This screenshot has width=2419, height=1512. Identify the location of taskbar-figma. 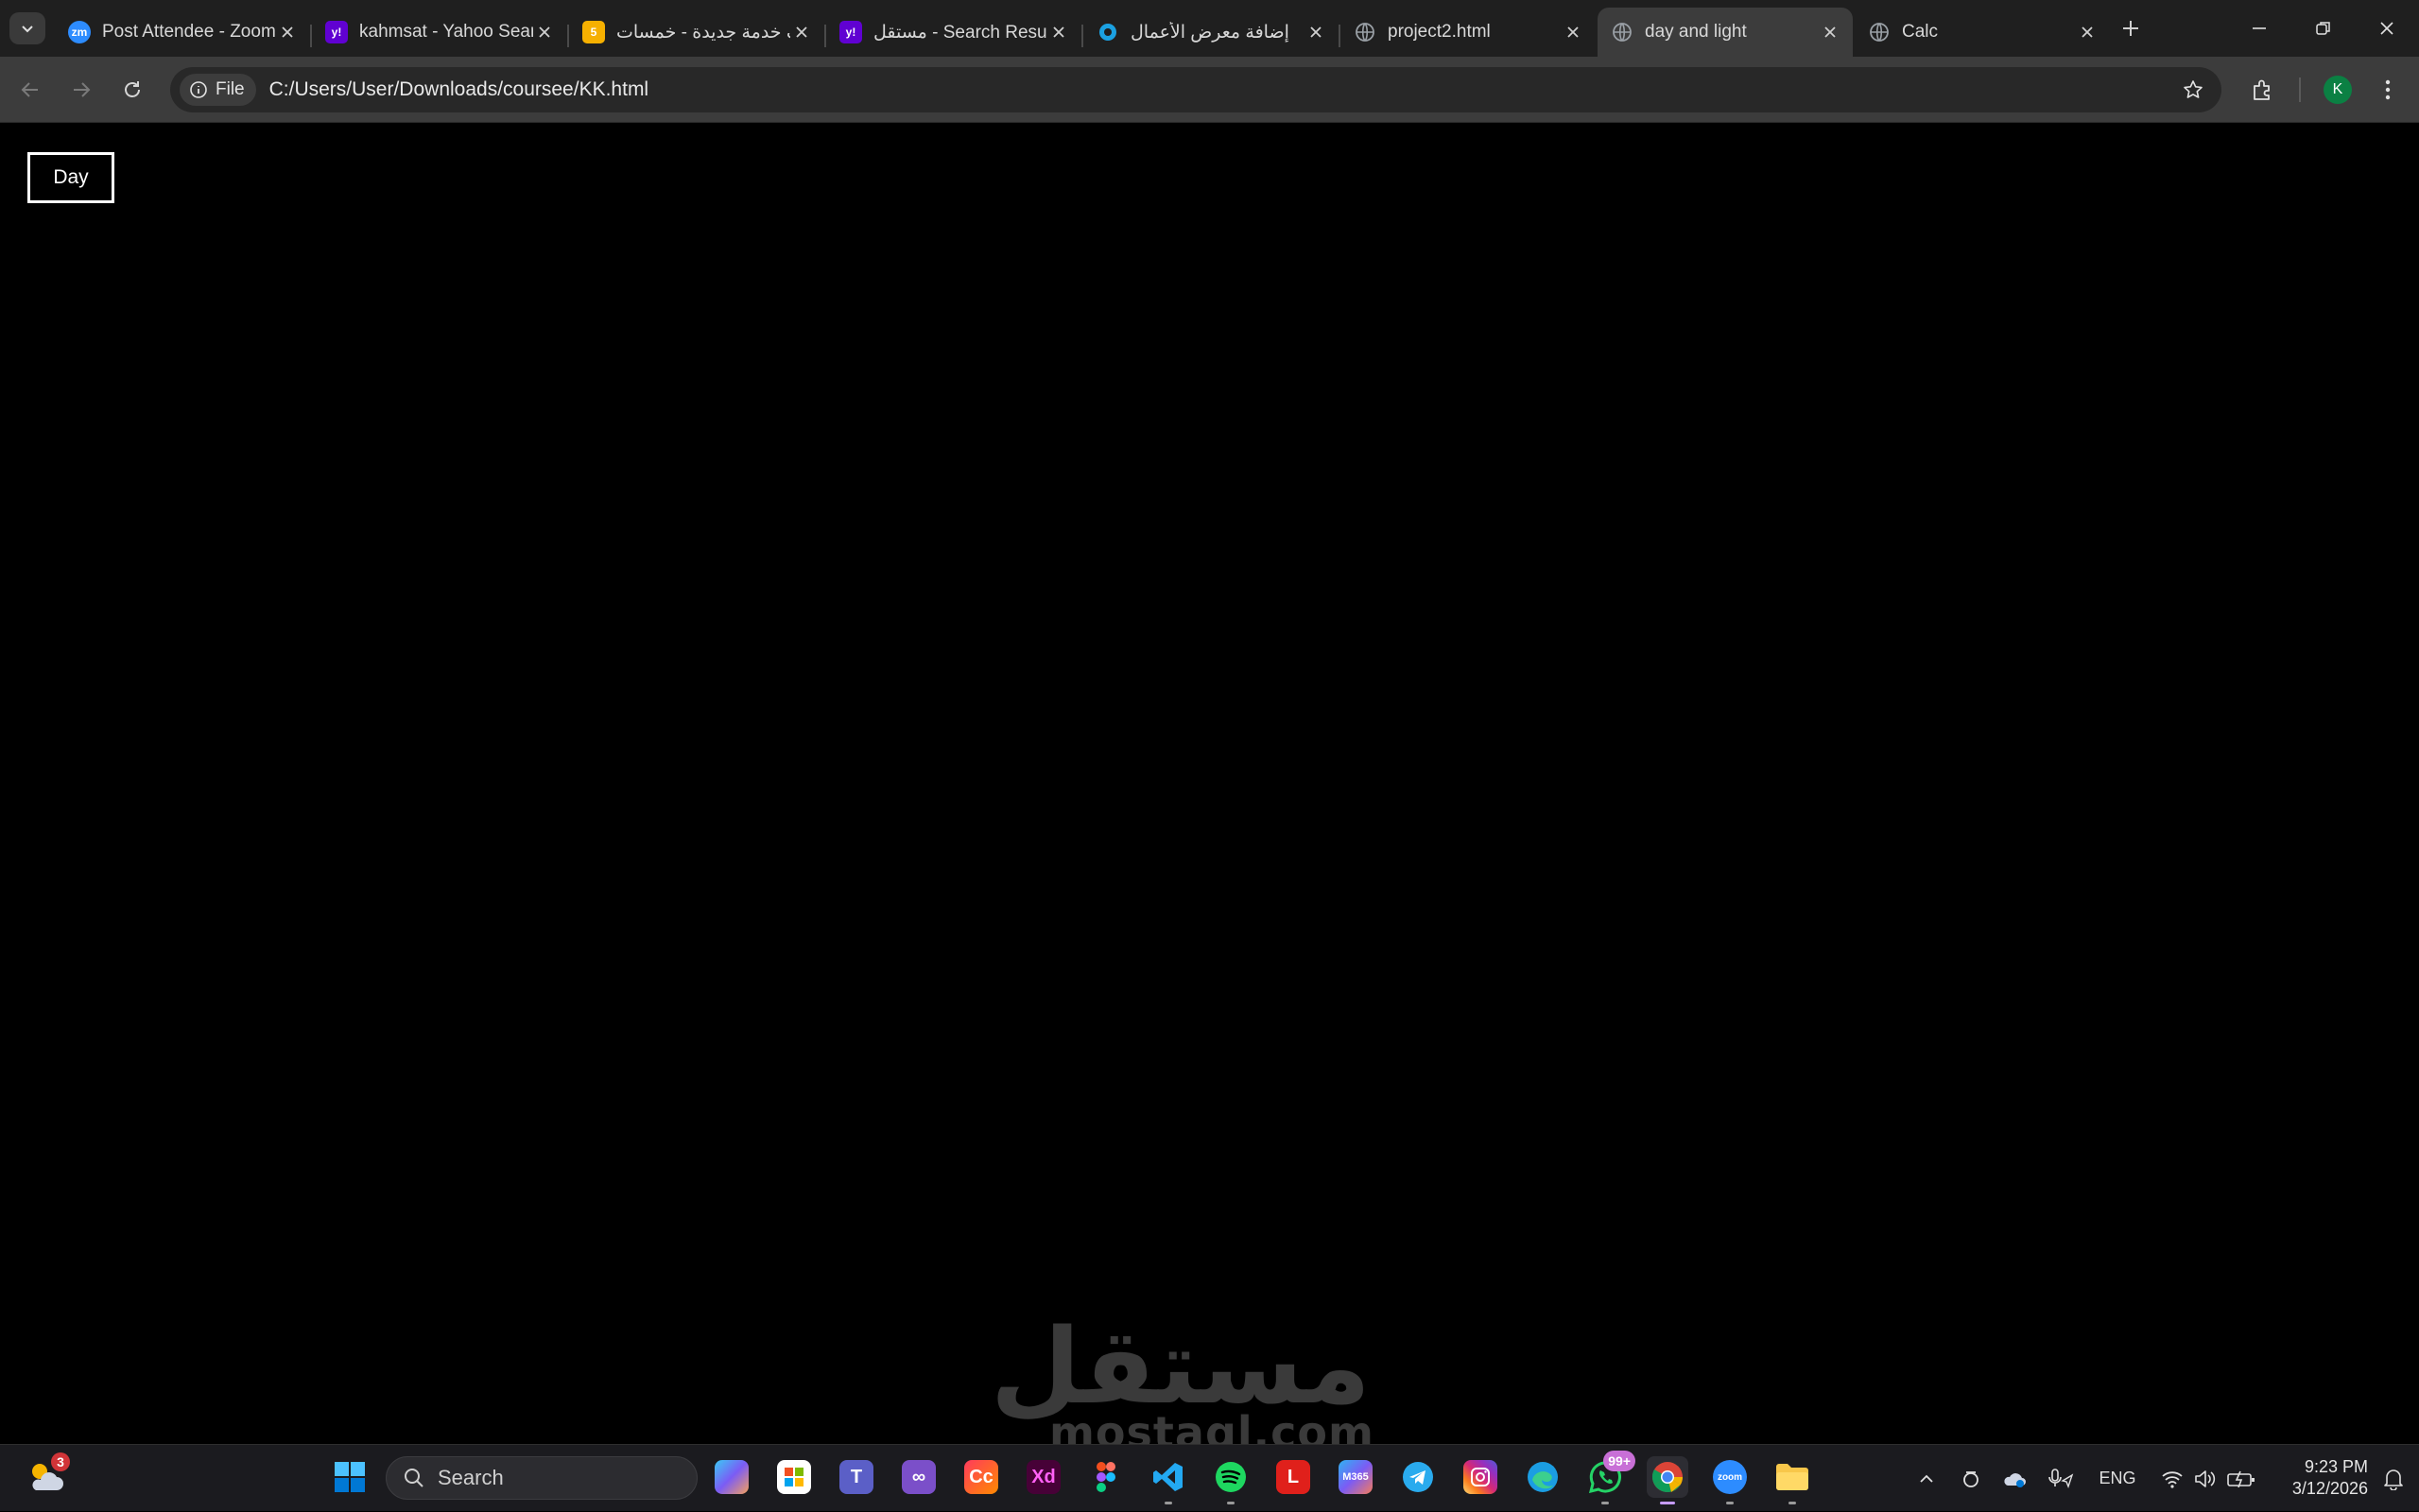
(1106, 1477).